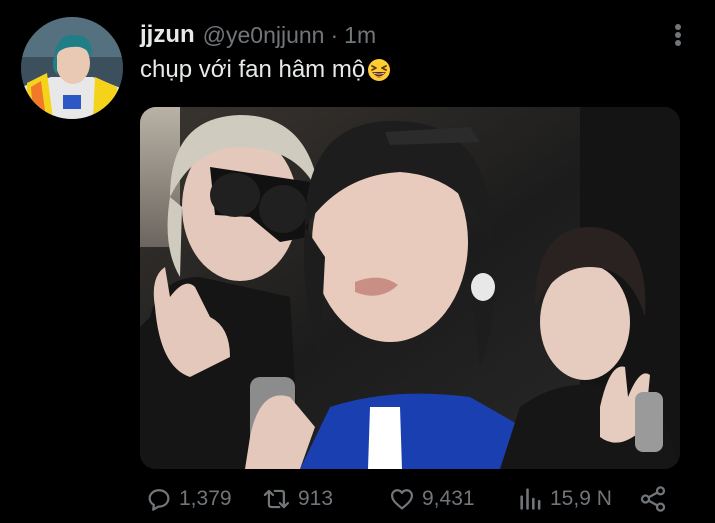 The height and width of the screenshot is (523, 715). Describe the element at coordinates (360, 35) in the screenshot. I see `timestamp: 1m` at that location.